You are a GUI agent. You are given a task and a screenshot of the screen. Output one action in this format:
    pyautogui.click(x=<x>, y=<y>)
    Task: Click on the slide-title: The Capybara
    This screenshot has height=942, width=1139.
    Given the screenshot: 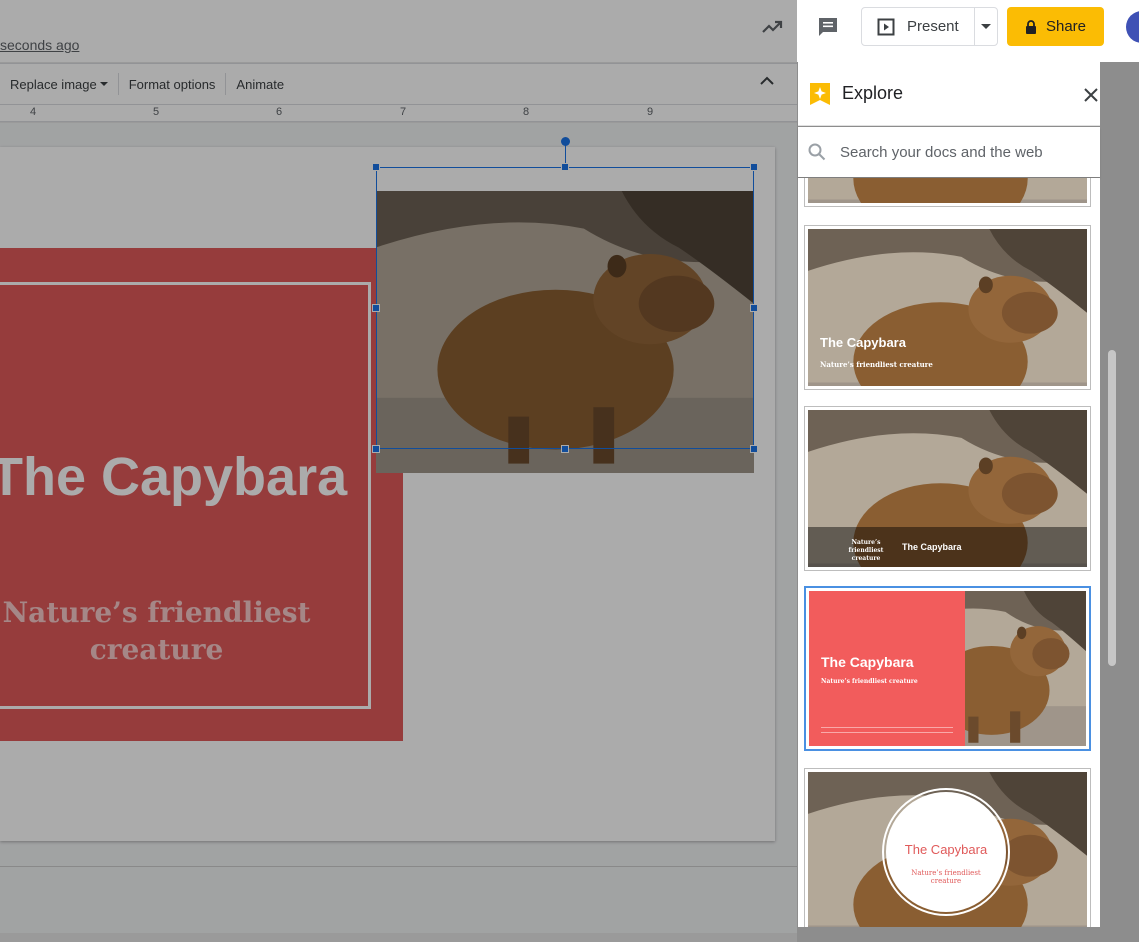 What is the action you would take?
    pyautogui.click(x=173, y=477)
    